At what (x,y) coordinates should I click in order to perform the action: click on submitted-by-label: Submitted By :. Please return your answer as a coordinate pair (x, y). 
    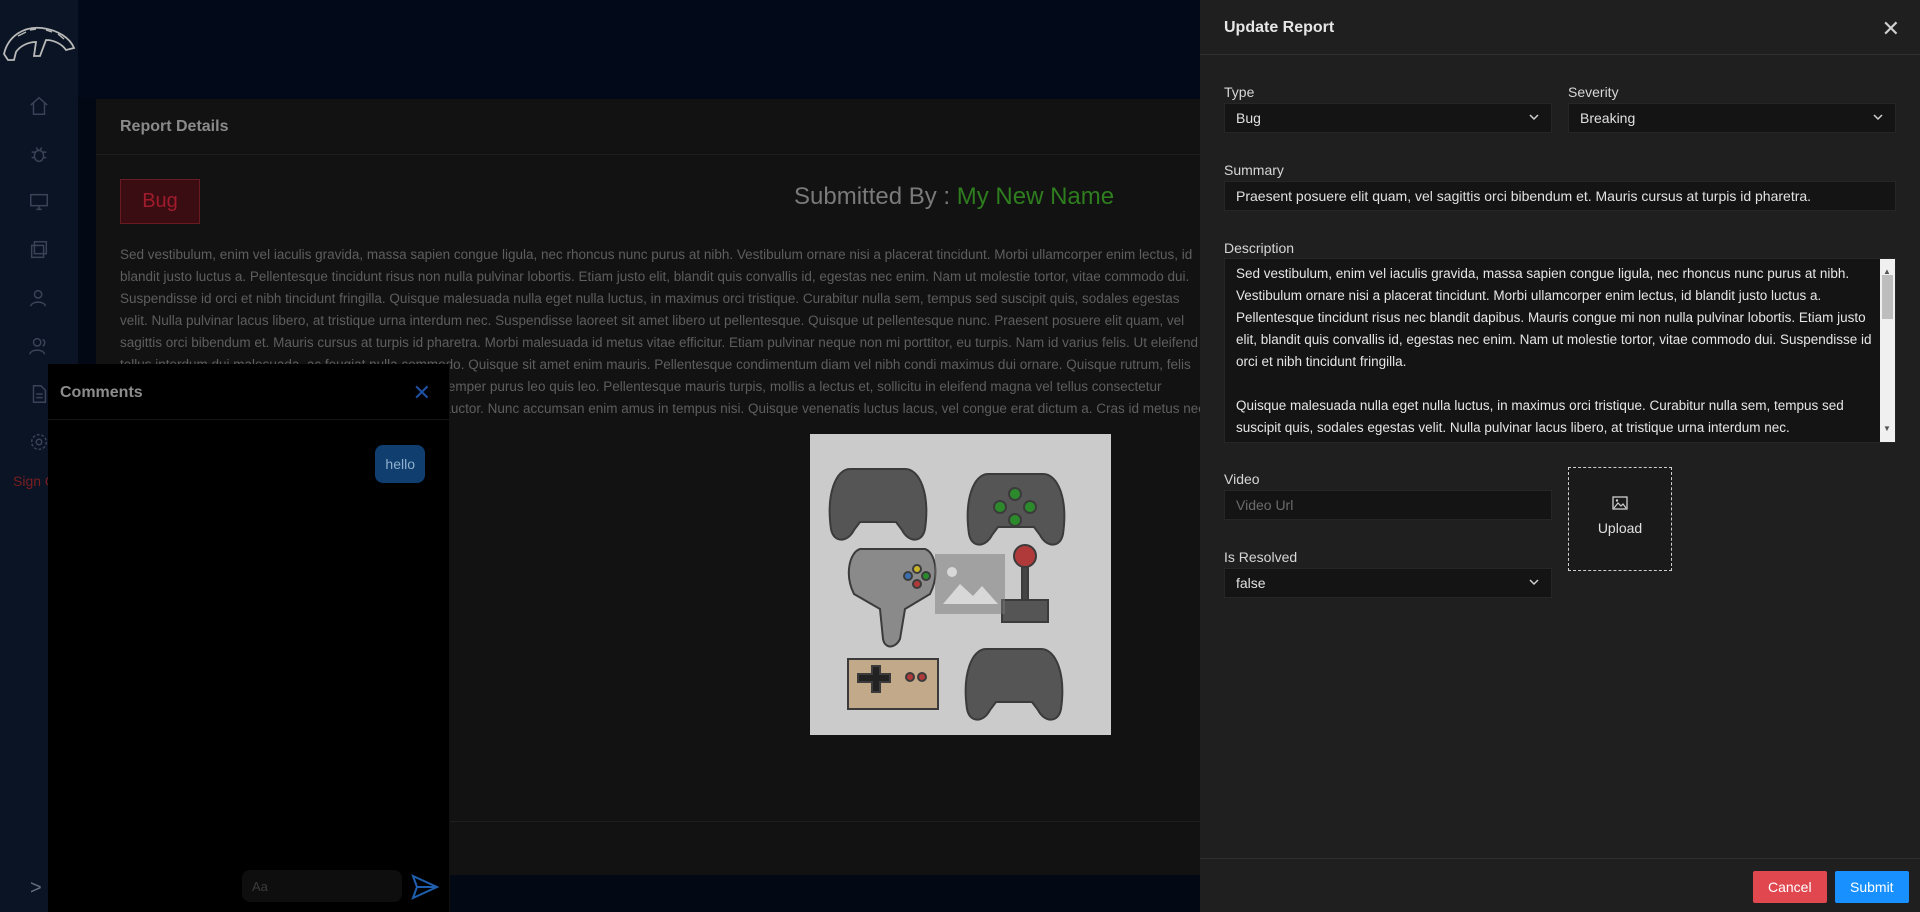
    Looking at the image, I should click on (875, 196).